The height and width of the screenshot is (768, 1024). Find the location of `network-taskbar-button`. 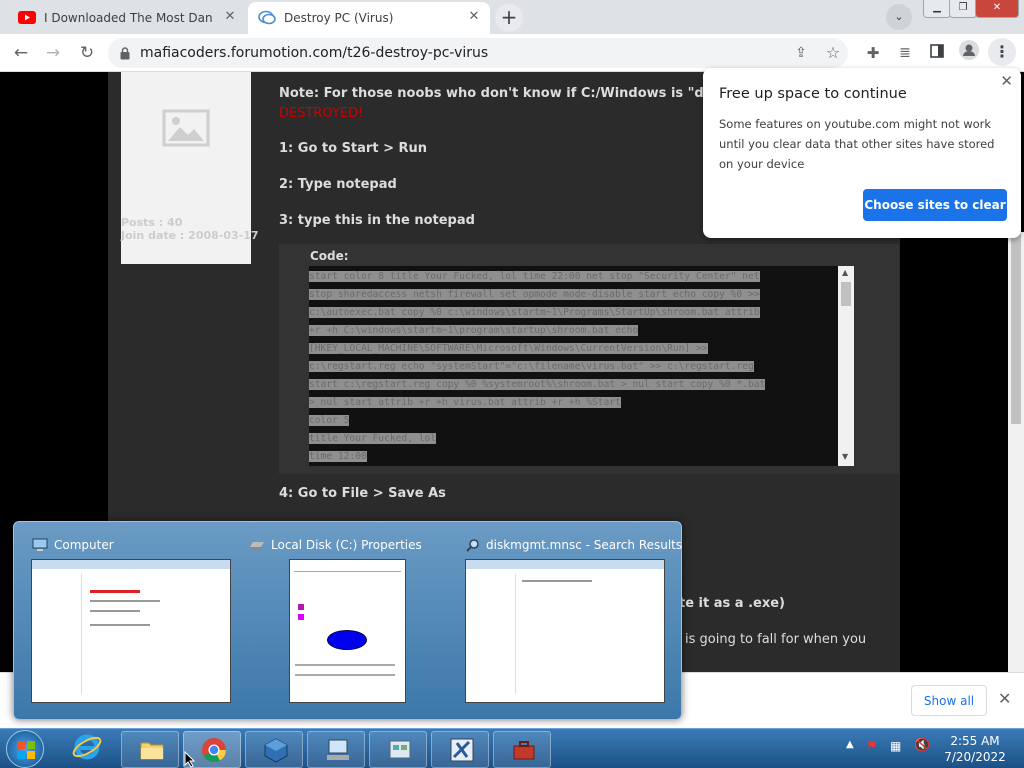

network-taskbar-button is located at coordinates (336, 749).